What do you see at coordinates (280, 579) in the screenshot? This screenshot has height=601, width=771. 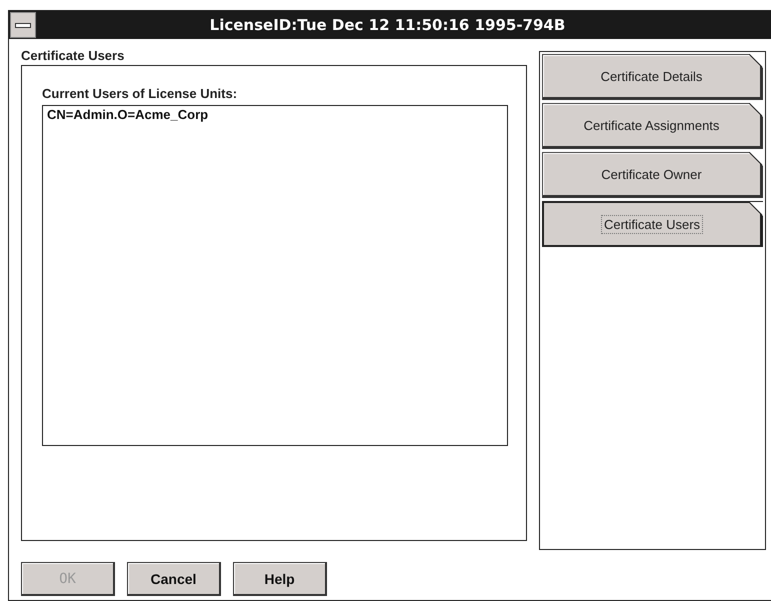 I see `dialog-button: Help` at bounding box center [280, 579].